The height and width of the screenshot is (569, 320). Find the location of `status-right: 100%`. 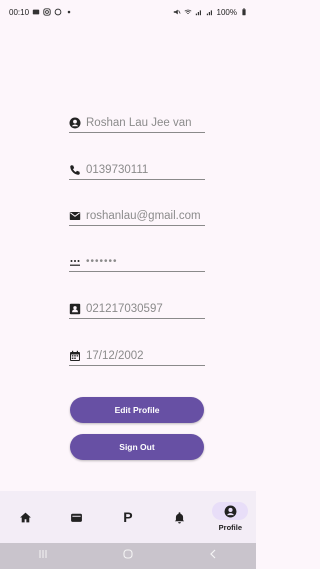

status-right: 100% is located at coordinates (210, 12).